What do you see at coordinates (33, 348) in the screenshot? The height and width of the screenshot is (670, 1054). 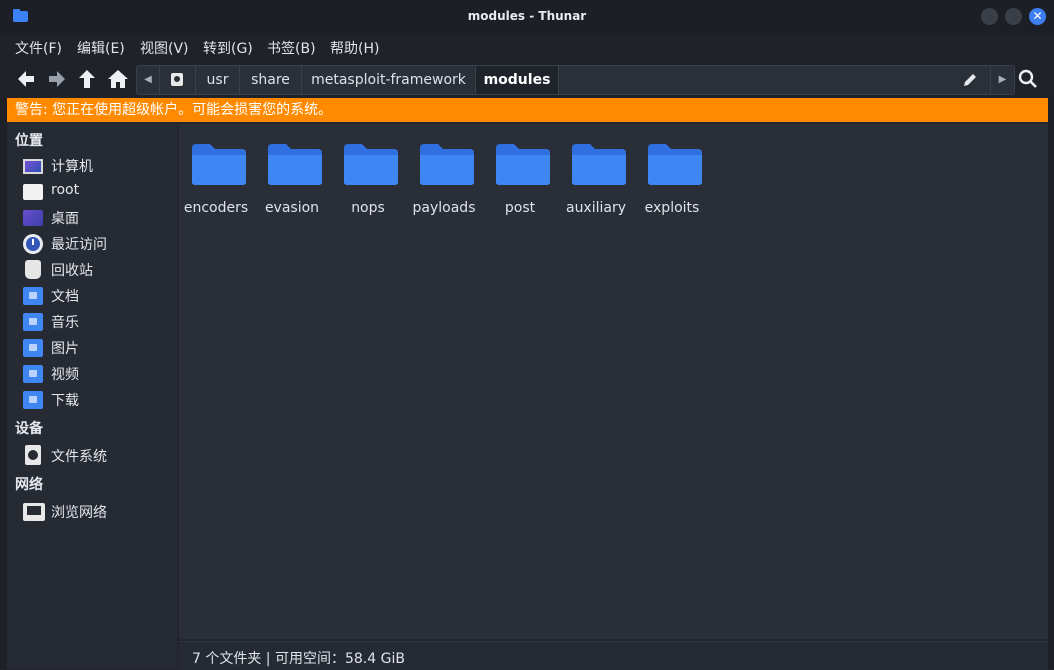 I see `pictures-folder-icon` at bounding box center [33, 348].